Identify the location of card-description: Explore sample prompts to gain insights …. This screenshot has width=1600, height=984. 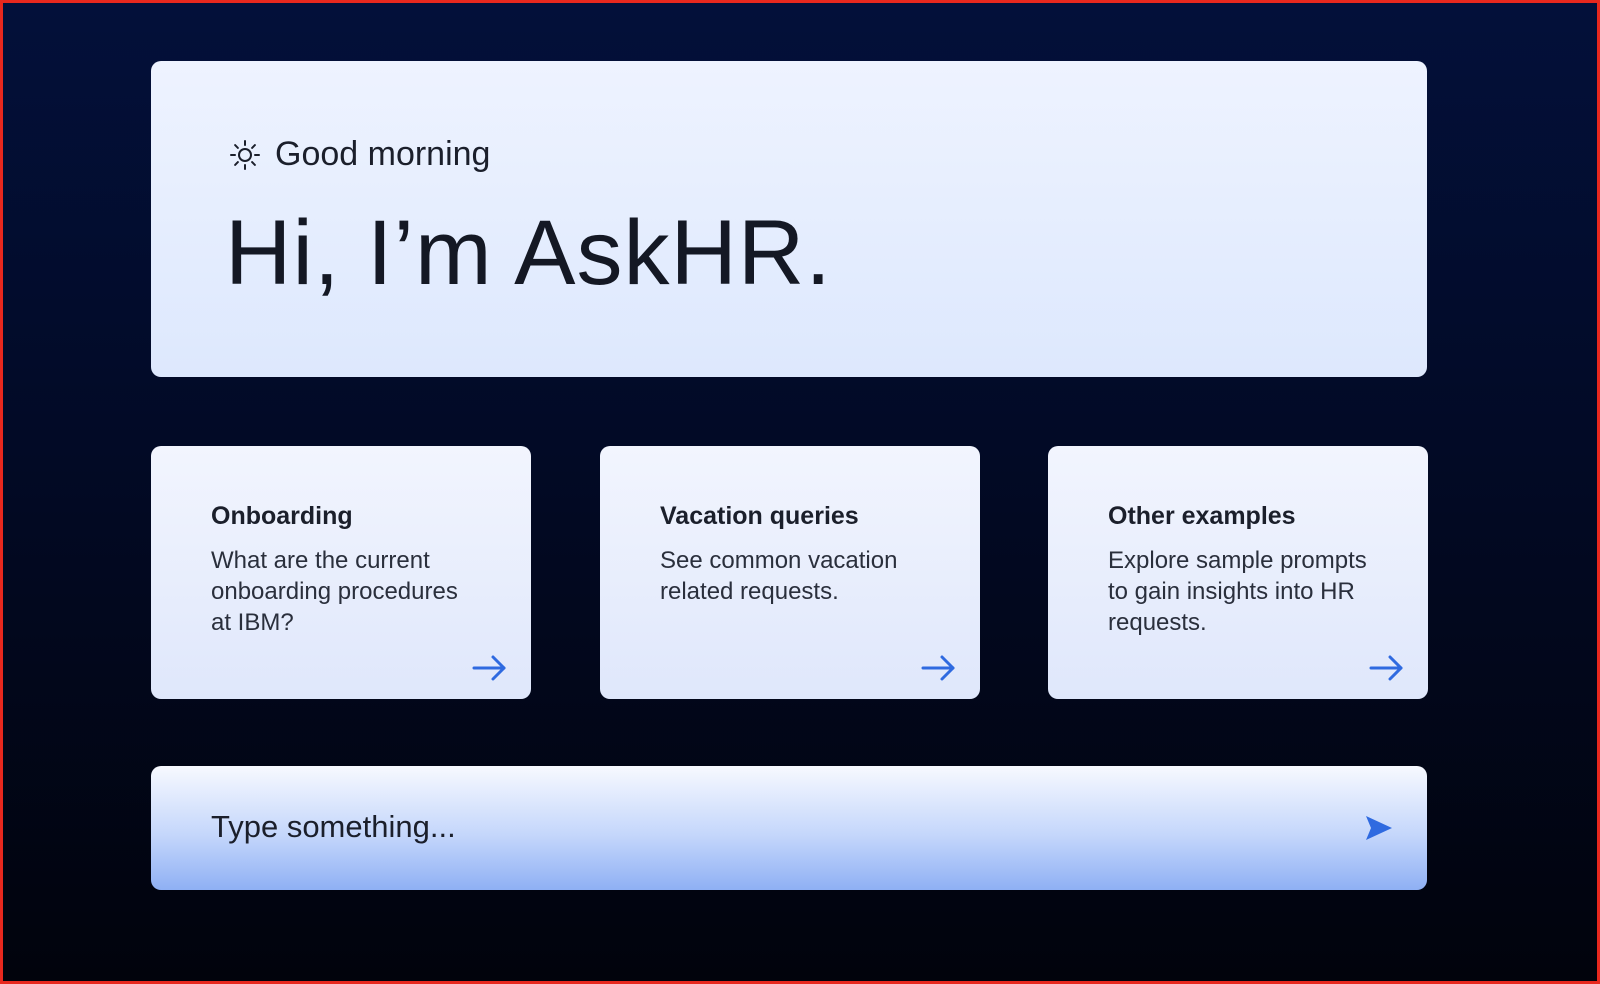
(1237, 591).